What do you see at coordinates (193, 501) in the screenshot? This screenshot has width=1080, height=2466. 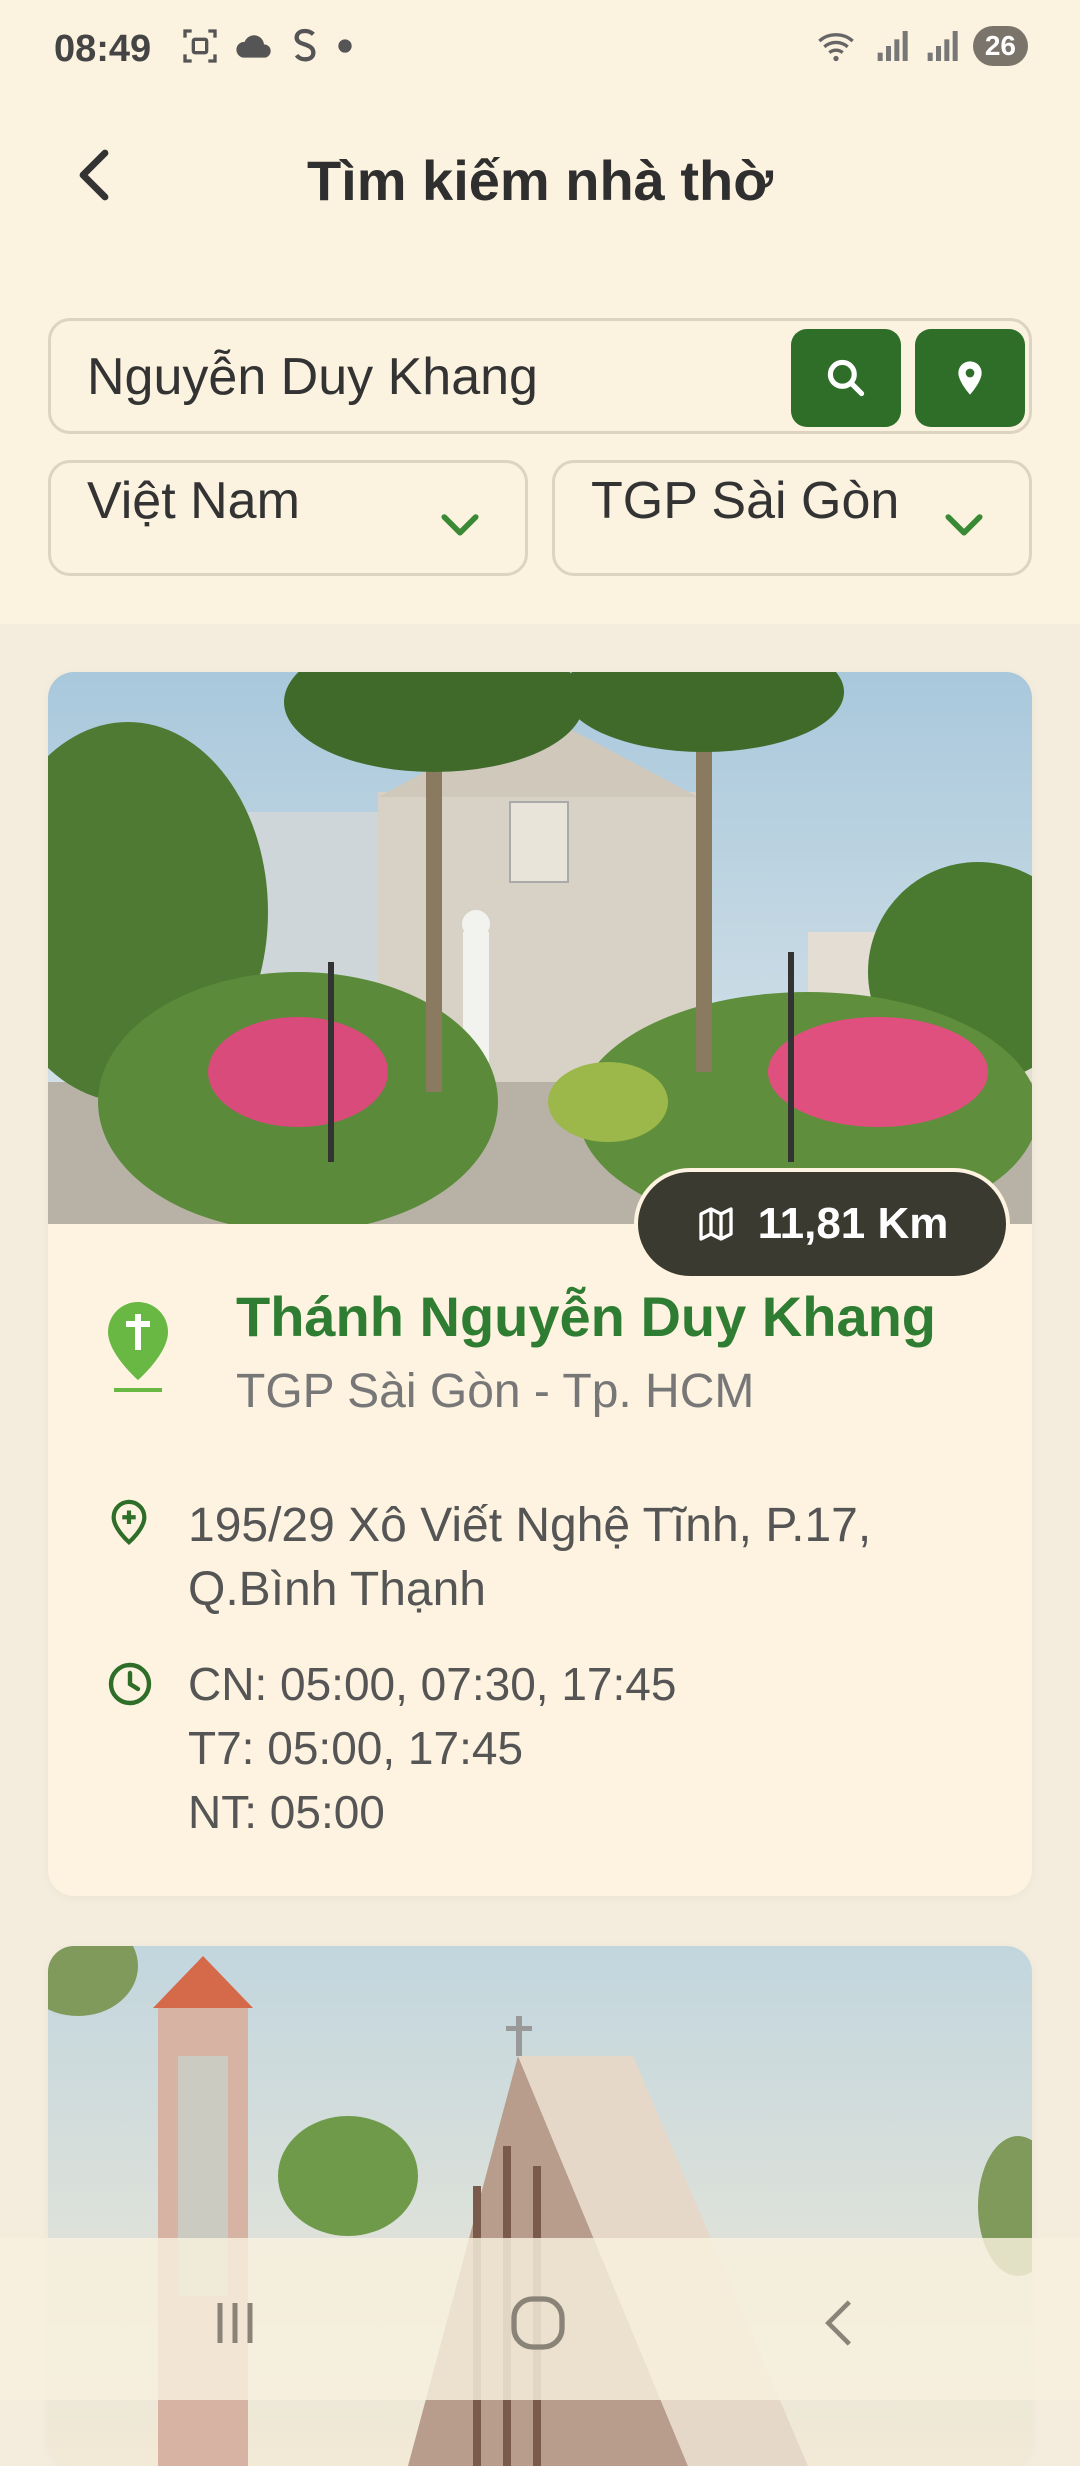 I see `country-selected: Việt Nam` at bounding box center [193, 501].